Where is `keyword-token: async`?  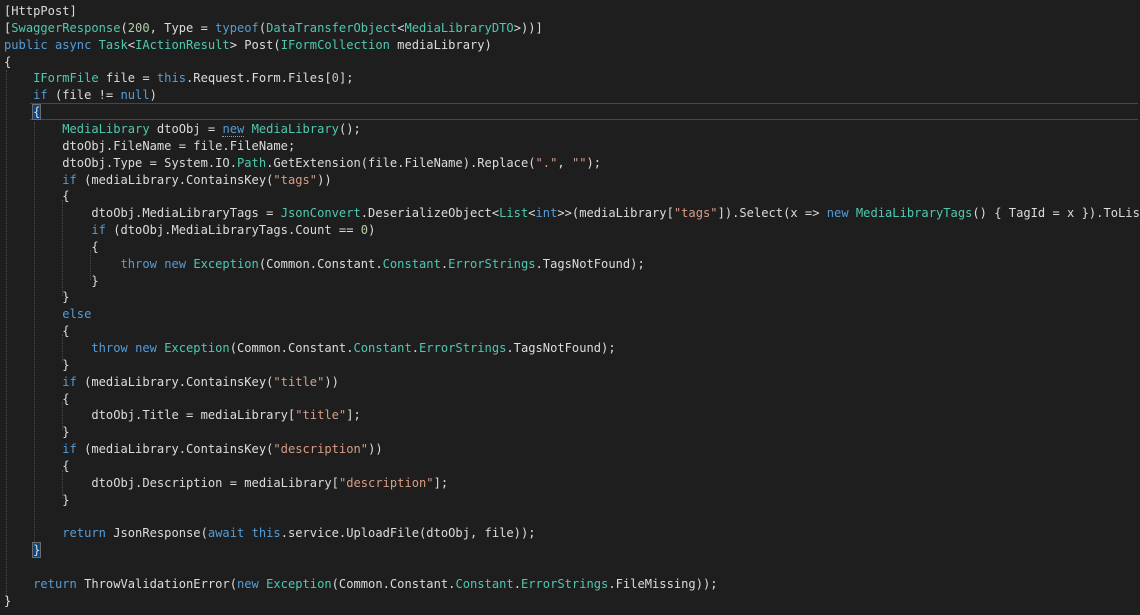 keyword-token: async is located at coordinates (73, 44).